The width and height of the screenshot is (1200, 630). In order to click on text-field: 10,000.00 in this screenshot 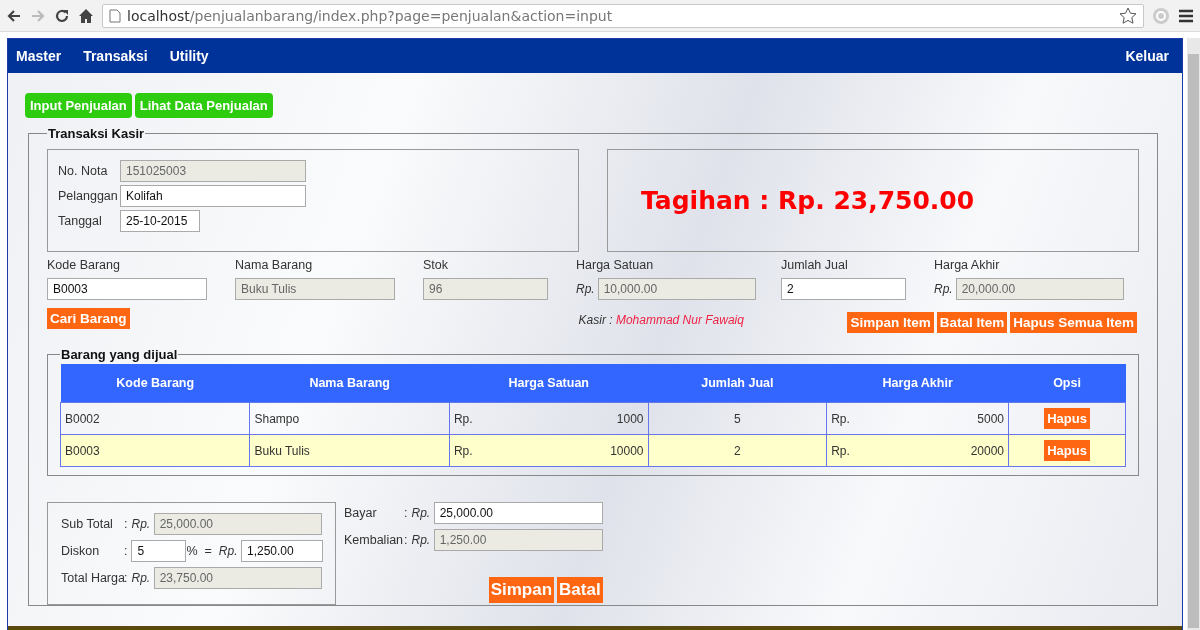, I will do `click(676, 289)`.